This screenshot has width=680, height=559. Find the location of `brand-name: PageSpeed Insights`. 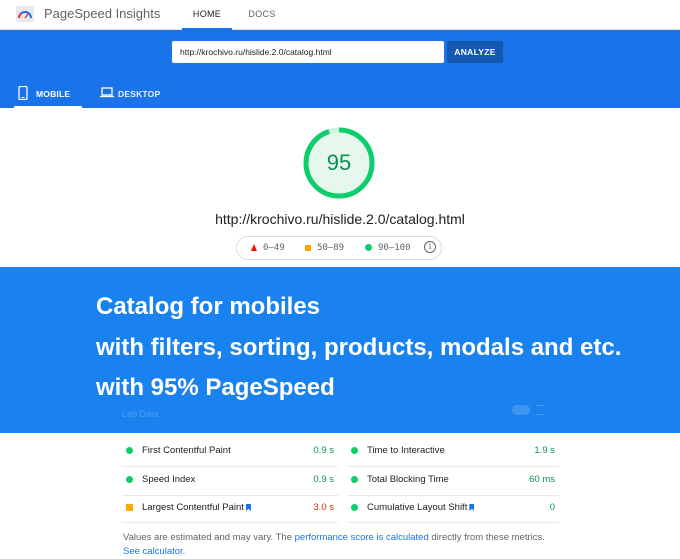

brand-name: PageSpeed Insights is located at coordinates (102, 13).